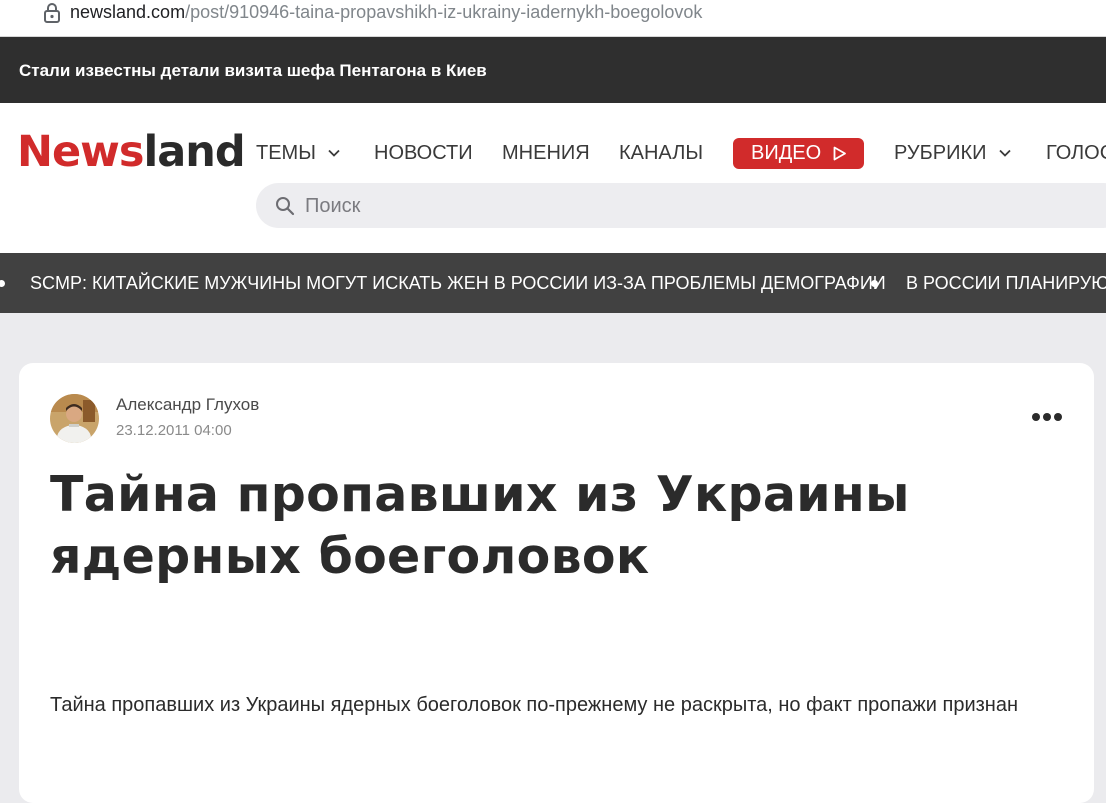  Describe the element at coordinates (423, 153) in the screenshot. I see `nav-item-news: НОВОСТИ` at that location.